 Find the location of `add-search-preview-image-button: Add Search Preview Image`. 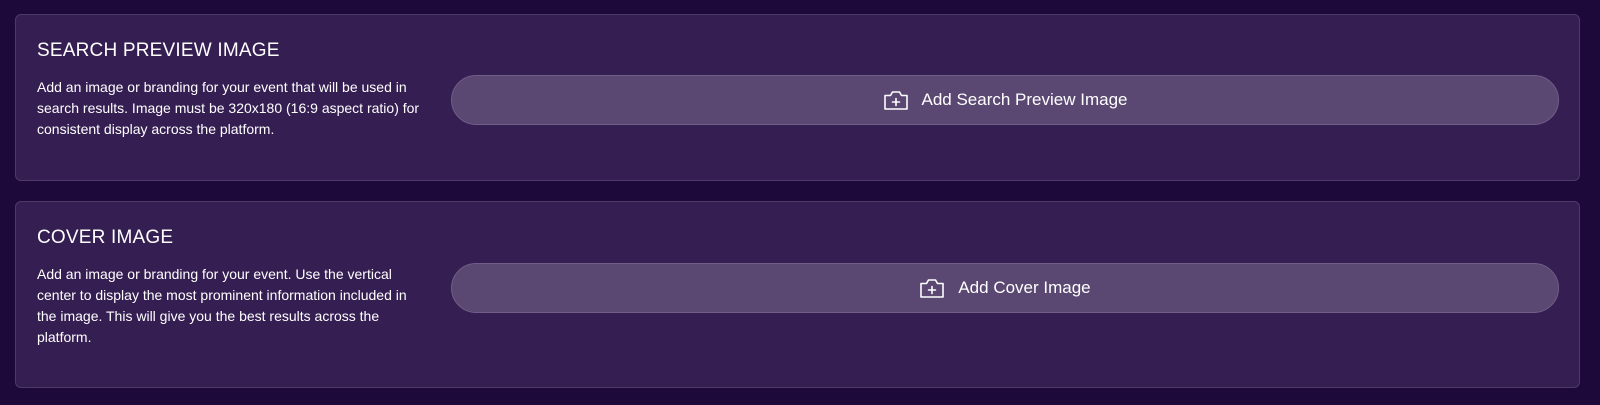

add-search-preview-image-button: Add Search Preview Image is located at coordinates (1005, 100).